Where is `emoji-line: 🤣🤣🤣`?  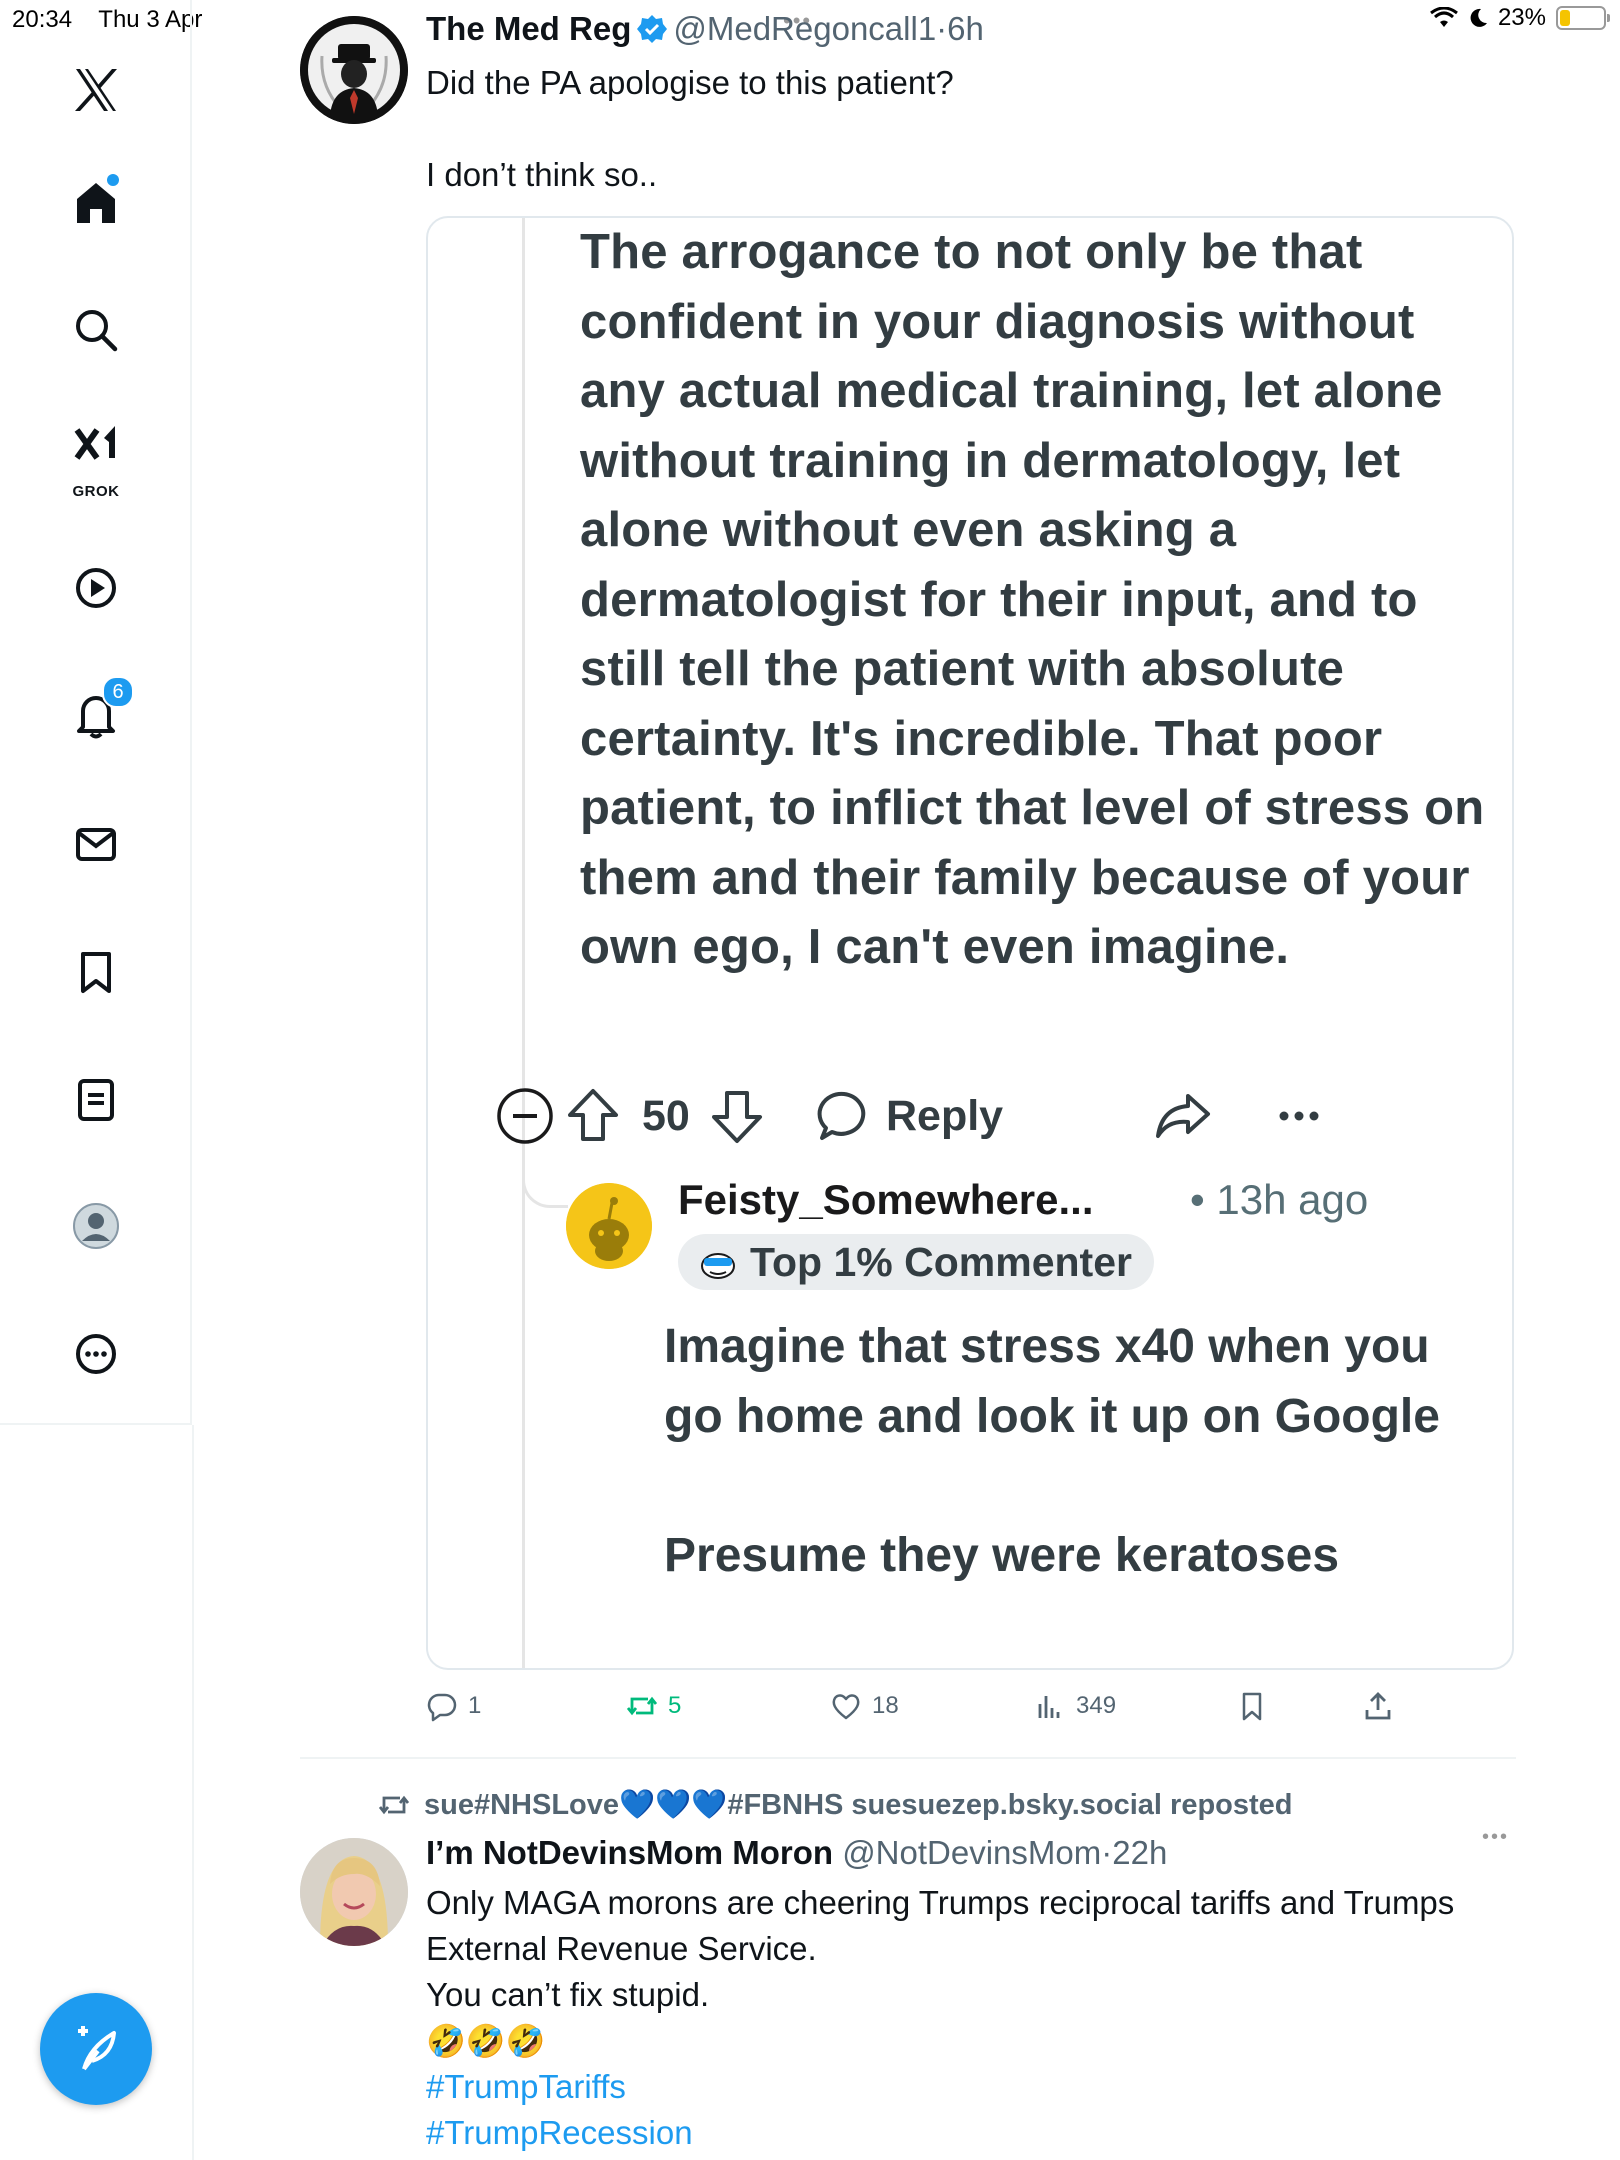 emoji-line: 🤣🤣🤣 is located at coordinates (486, 2041).